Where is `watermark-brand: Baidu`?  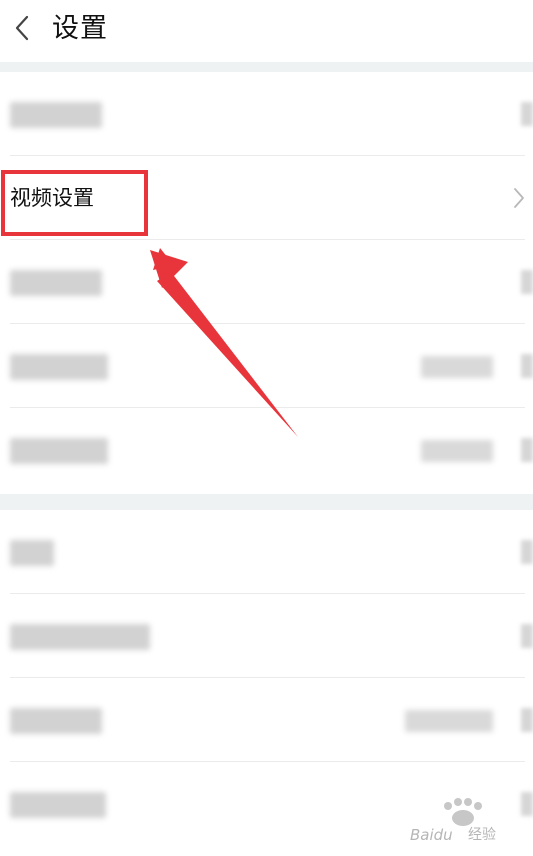 watermark-brand: Baidu is located at coordinates (431, 835).